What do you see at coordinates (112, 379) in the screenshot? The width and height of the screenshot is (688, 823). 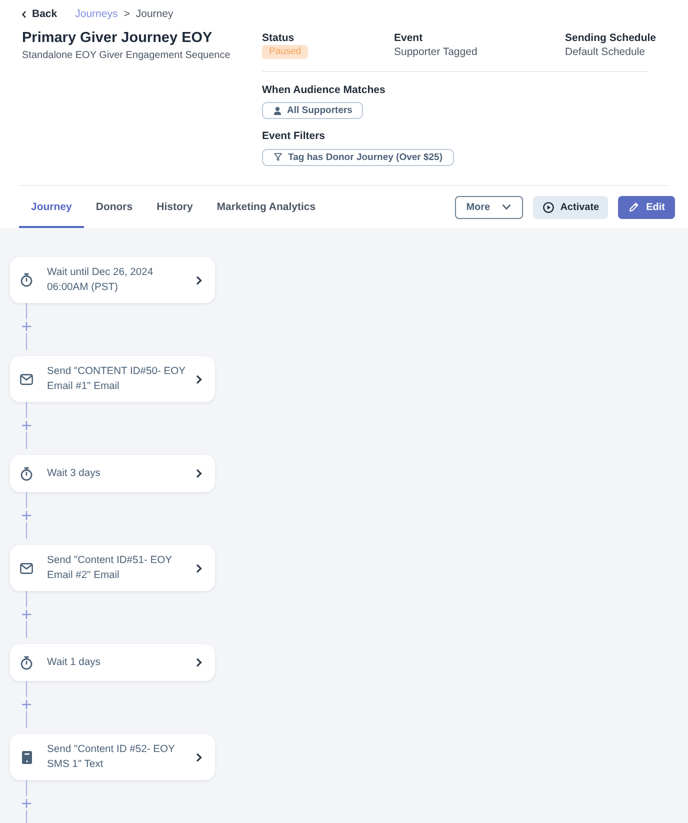 I see `step-card: Send "CONTENT ID#50- EOY Email #1" Email` at bounding box center [112, 379].